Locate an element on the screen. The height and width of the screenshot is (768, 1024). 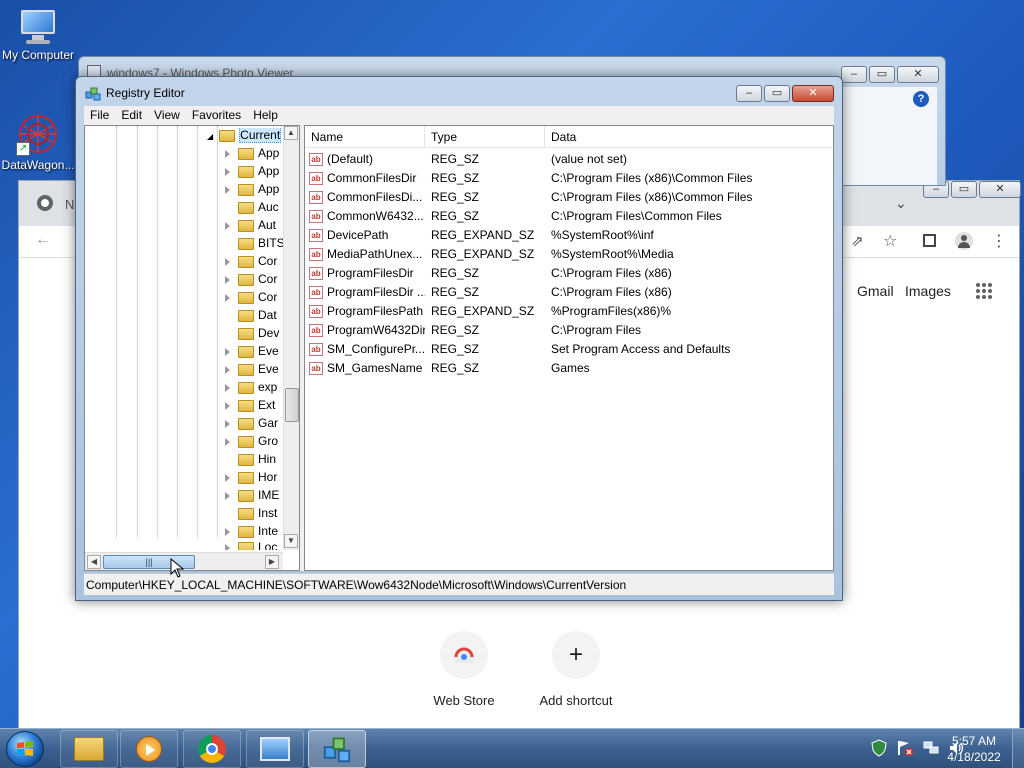
menu-kebab-icon: ⋮ is located at coordinates (999, 241).